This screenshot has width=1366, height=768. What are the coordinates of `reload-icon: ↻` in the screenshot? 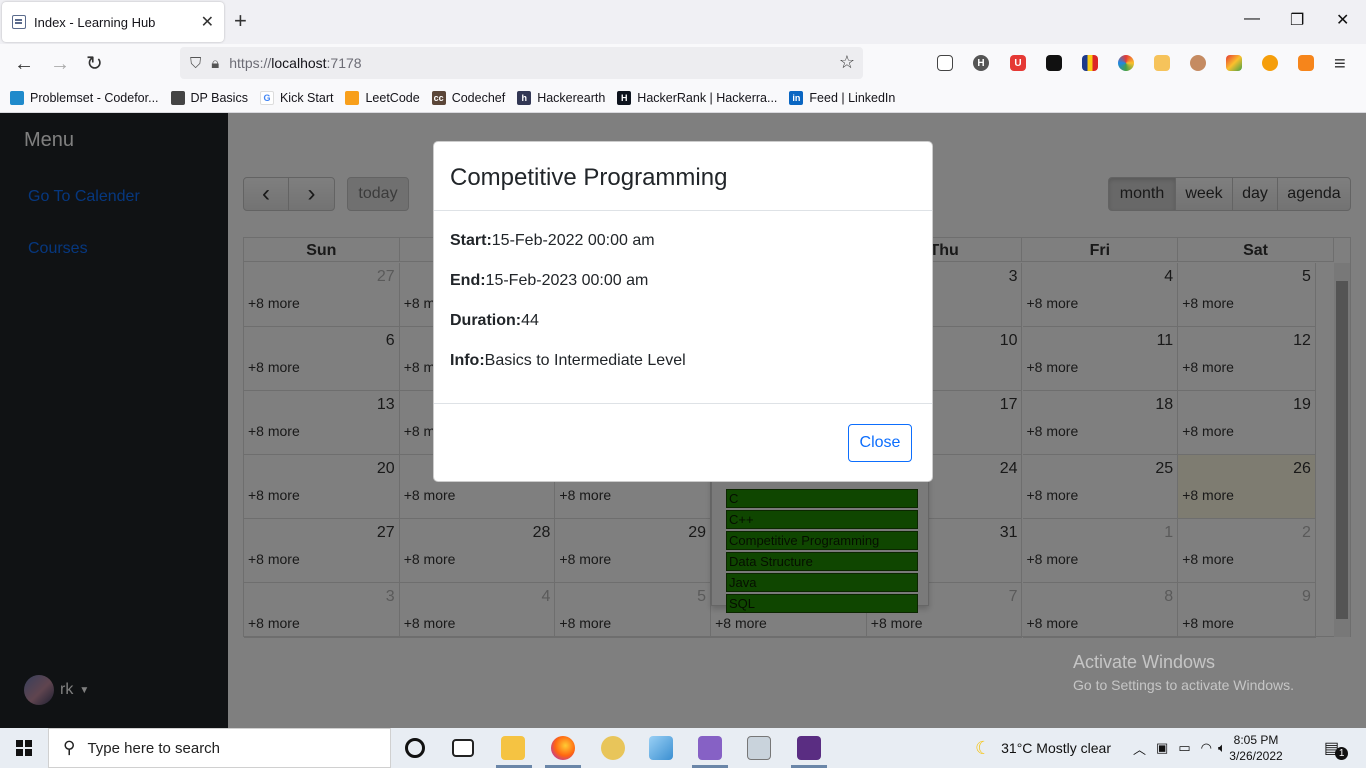 It's located at (94, 64).